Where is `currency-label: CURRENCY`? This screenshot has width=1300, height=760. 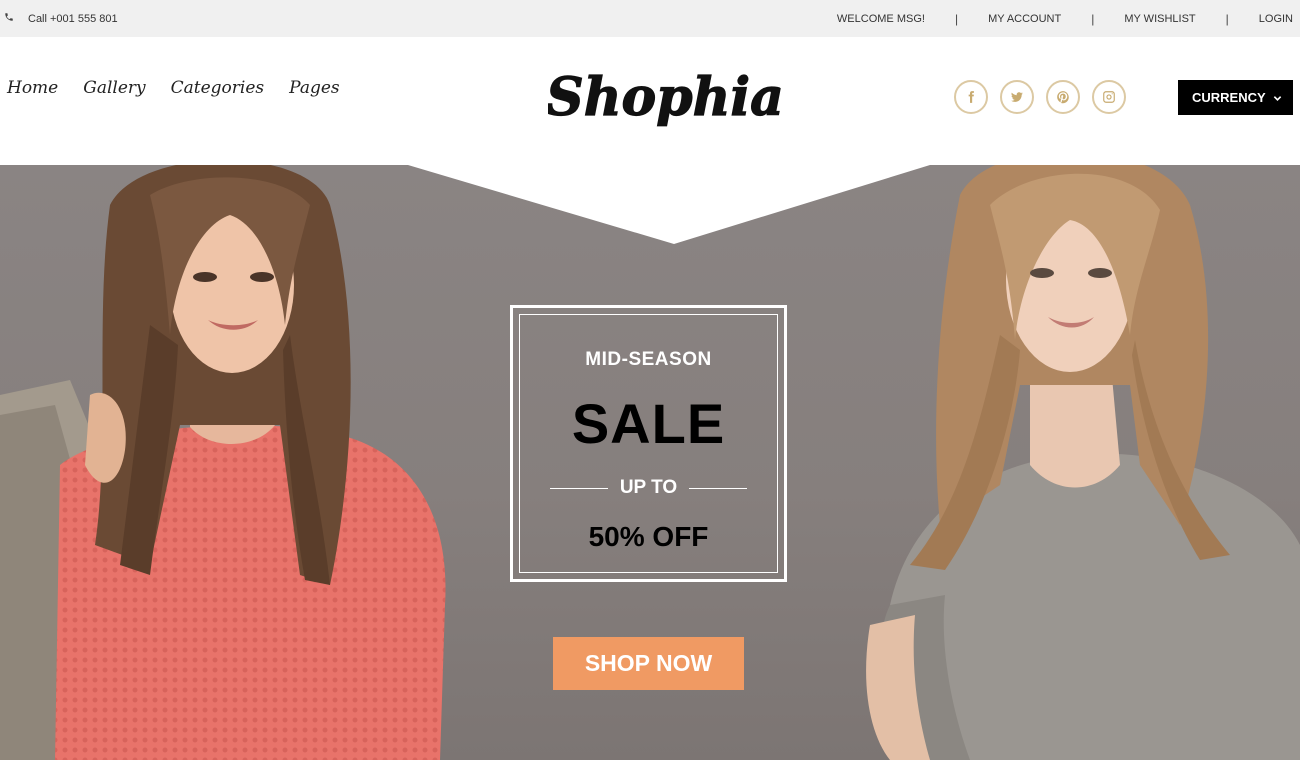 currency-label: CURRENCY is located at coordinates (1229, 97).